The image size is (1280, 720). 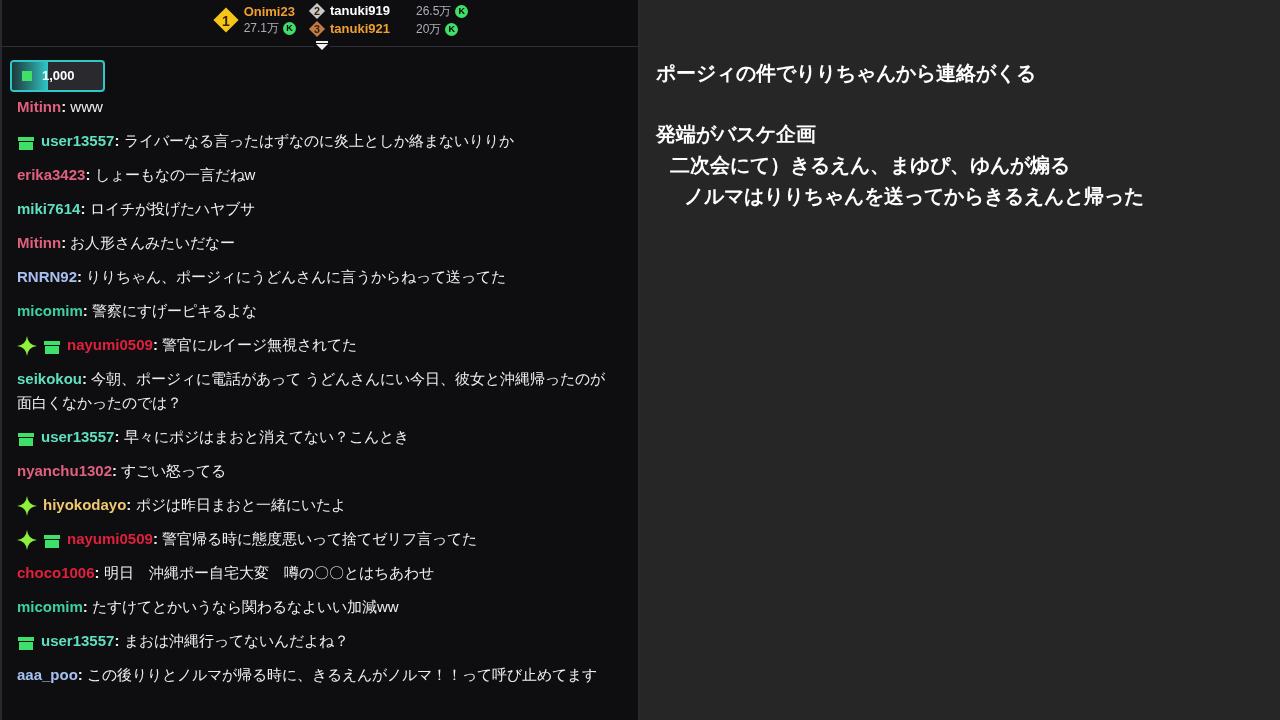 I want to click on chat-message: hiyokodayo: ポジは昨日まおと一緒にいたよ, so click(x=317, y=505).